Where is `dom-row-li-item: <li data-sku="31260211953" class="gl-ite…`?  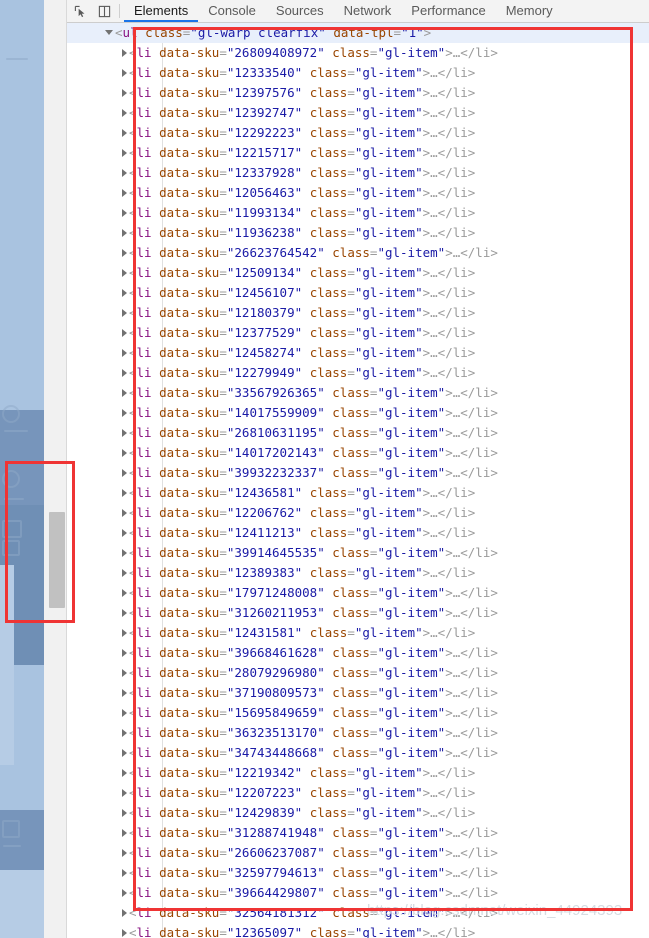 dom-row-li-item: <li data-sku="31260211953" class="gl-ite… is located at coordinates (358, 613).